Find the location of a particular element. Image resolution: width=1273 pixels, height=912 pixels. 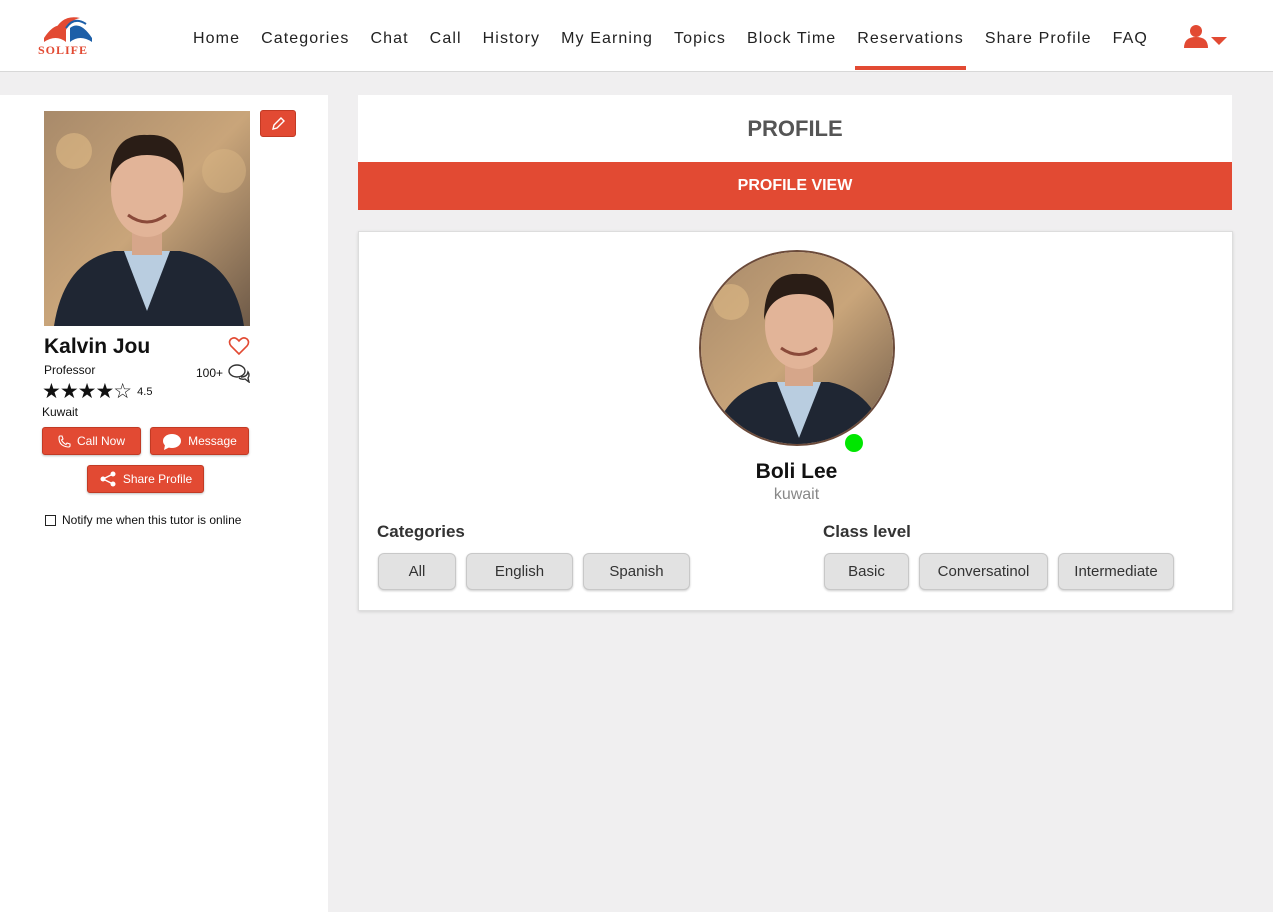

profile-name: Boli Lee is located at coordinates (796, 471).